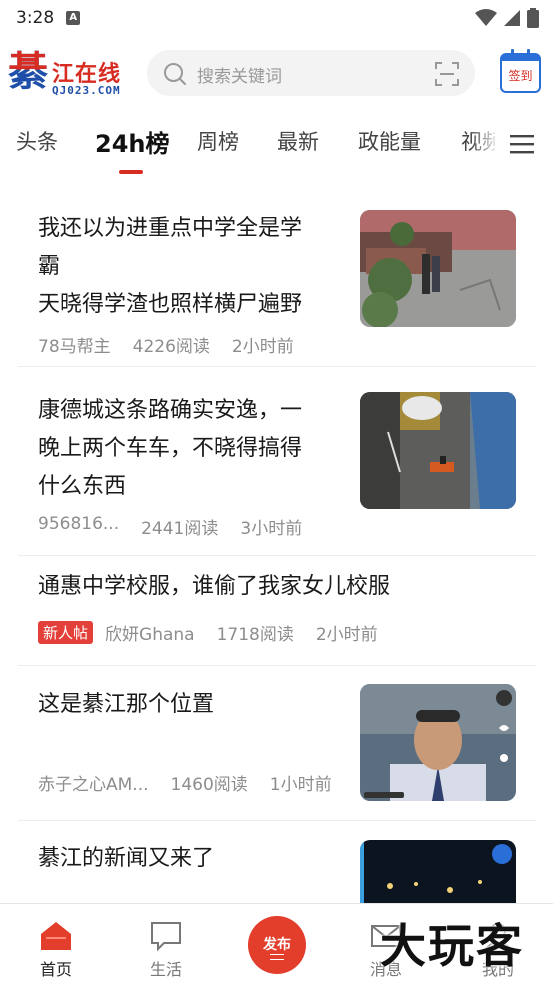 This screenshot has width=553, height=984. I want to click on article-reads: 1718阅读, so click(255, 635).